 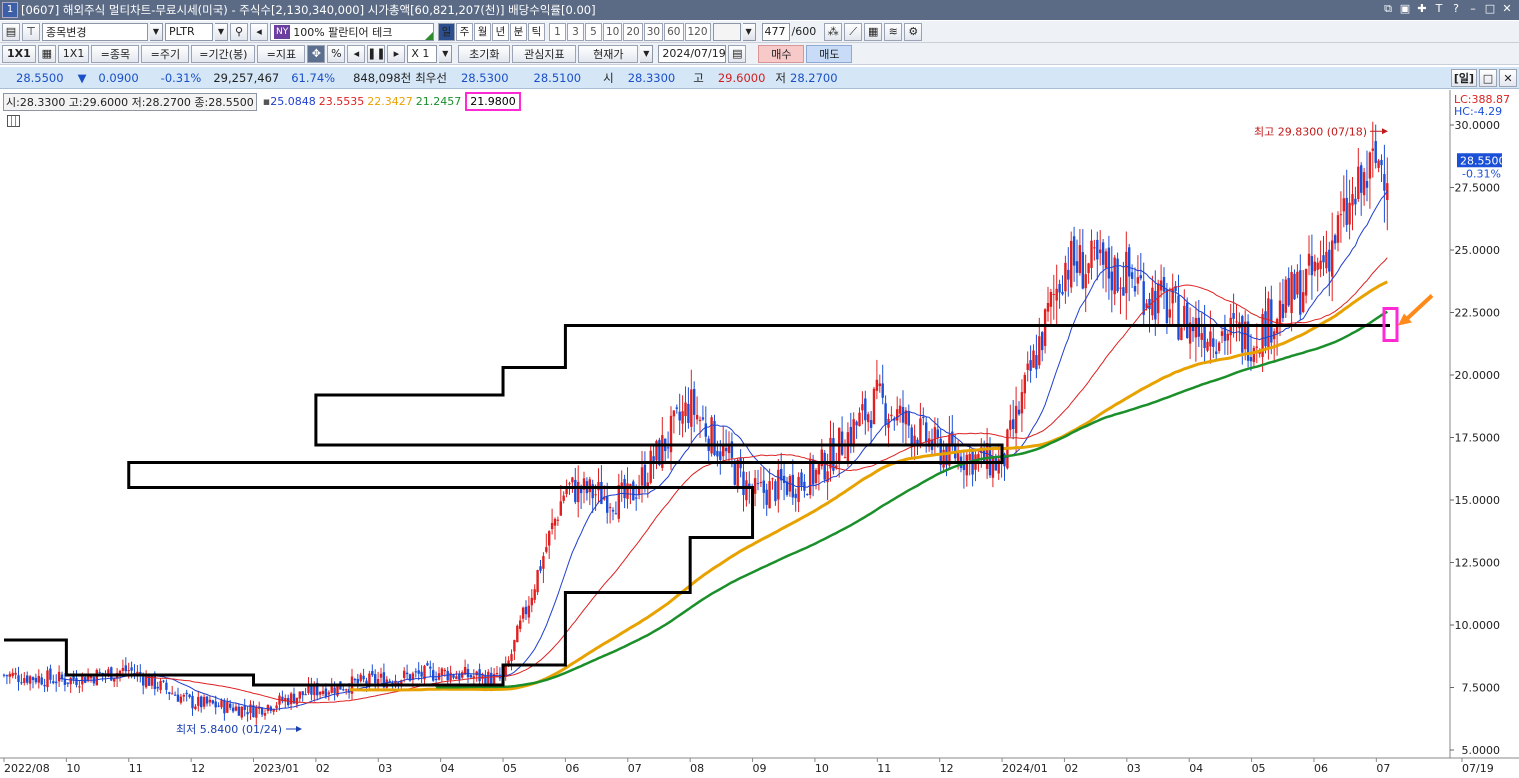 What do you see at coordinates (613, 31) in the screenshot?
I see `interval-tab-10: 10` at bounding box center [613, 31].